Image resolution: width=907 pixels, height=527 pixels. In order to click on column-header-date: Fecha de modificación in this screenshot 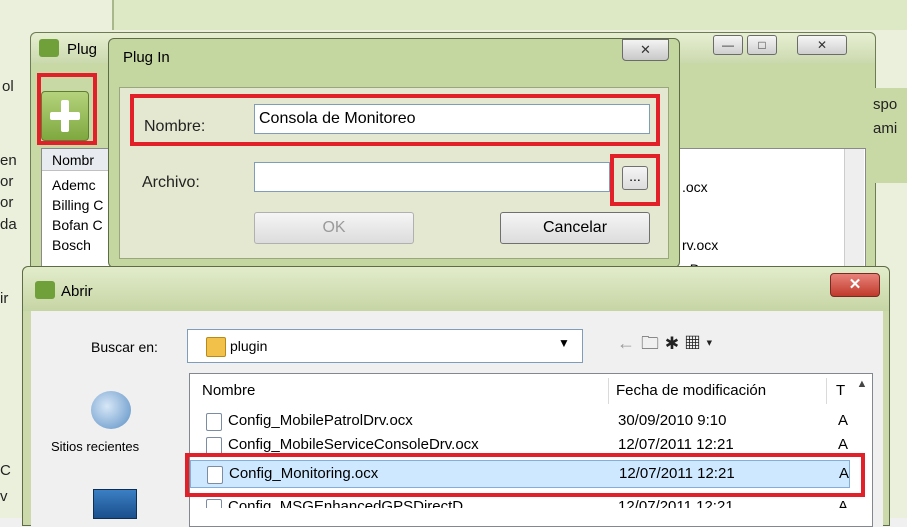, I will do `click(691, 390)`.